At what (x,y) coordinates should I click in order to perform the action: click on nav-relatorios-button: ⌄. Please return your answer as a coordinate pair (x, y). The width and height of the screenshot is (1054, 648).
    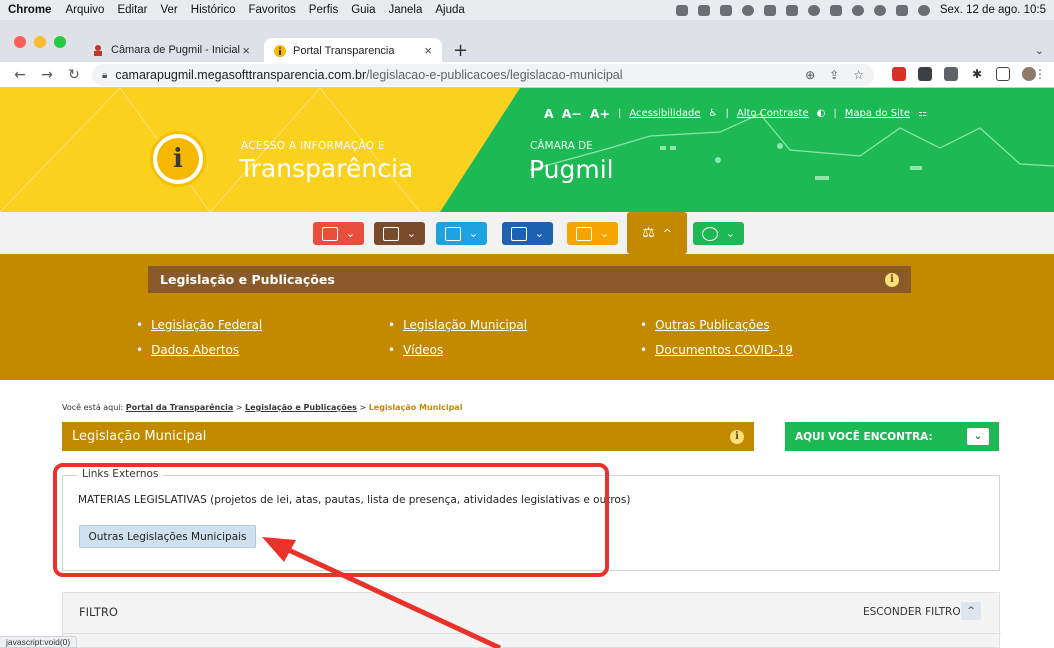
    Looking at the image, I should click on (527, 233).